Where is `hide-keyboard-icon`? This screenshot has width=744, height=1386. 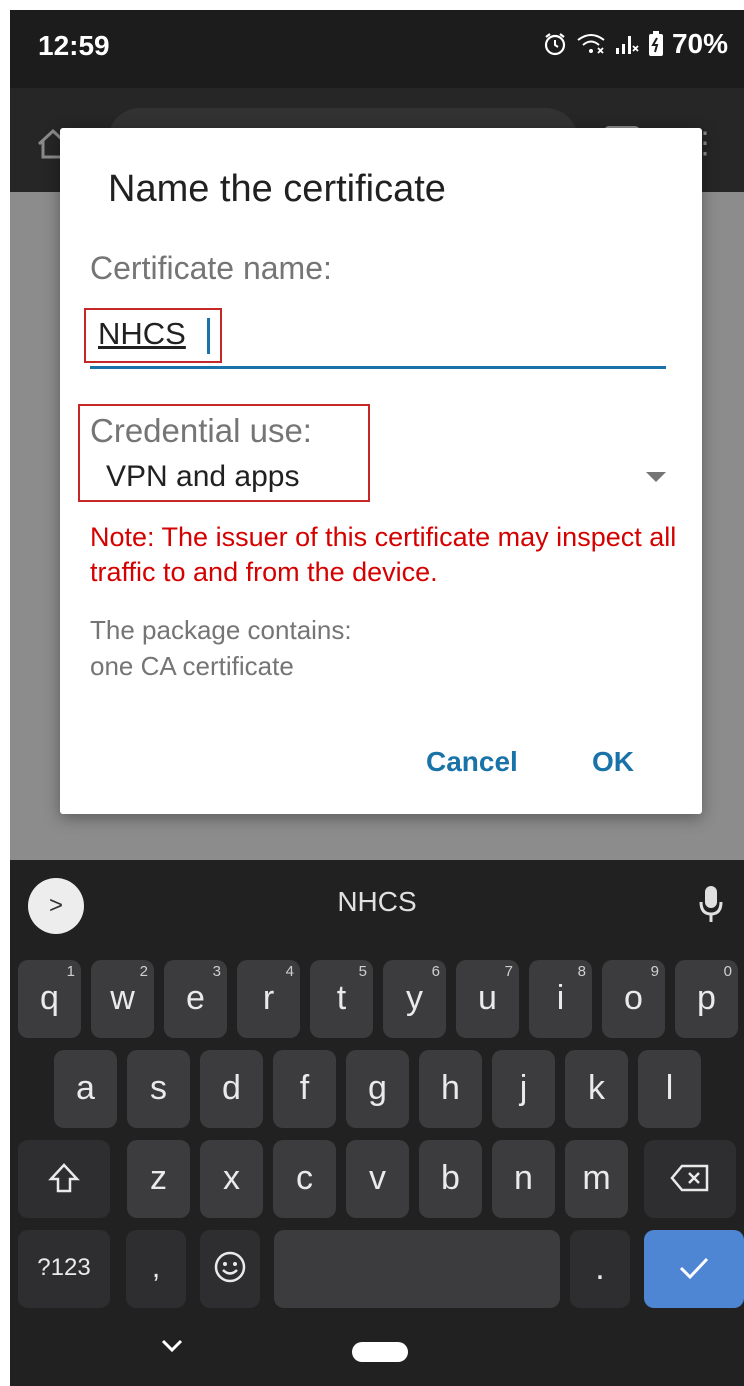 hide-keyboard-icon is located at coordinates (172, 1348).